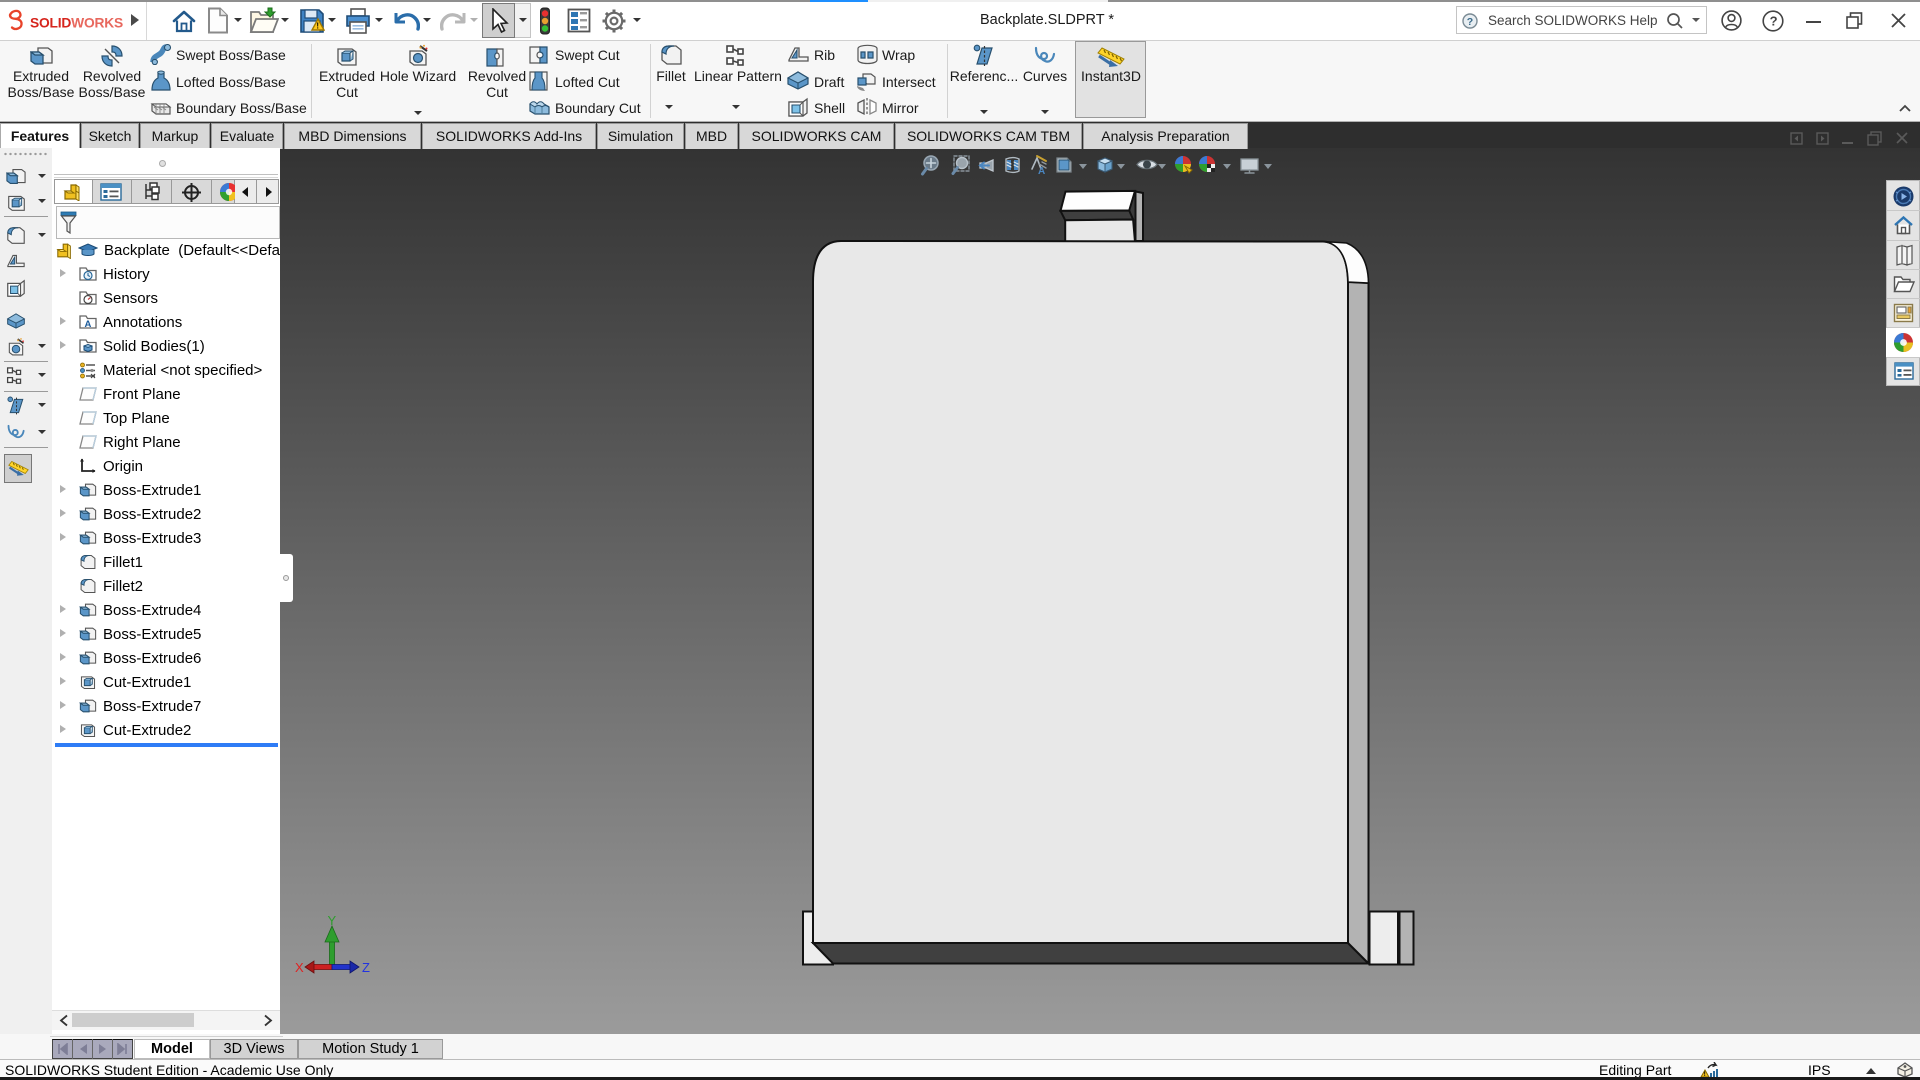  Describe the element at coordinates (76, 23) in the screenshot. I see `svg-text: SOLIDWORKS` at that location.